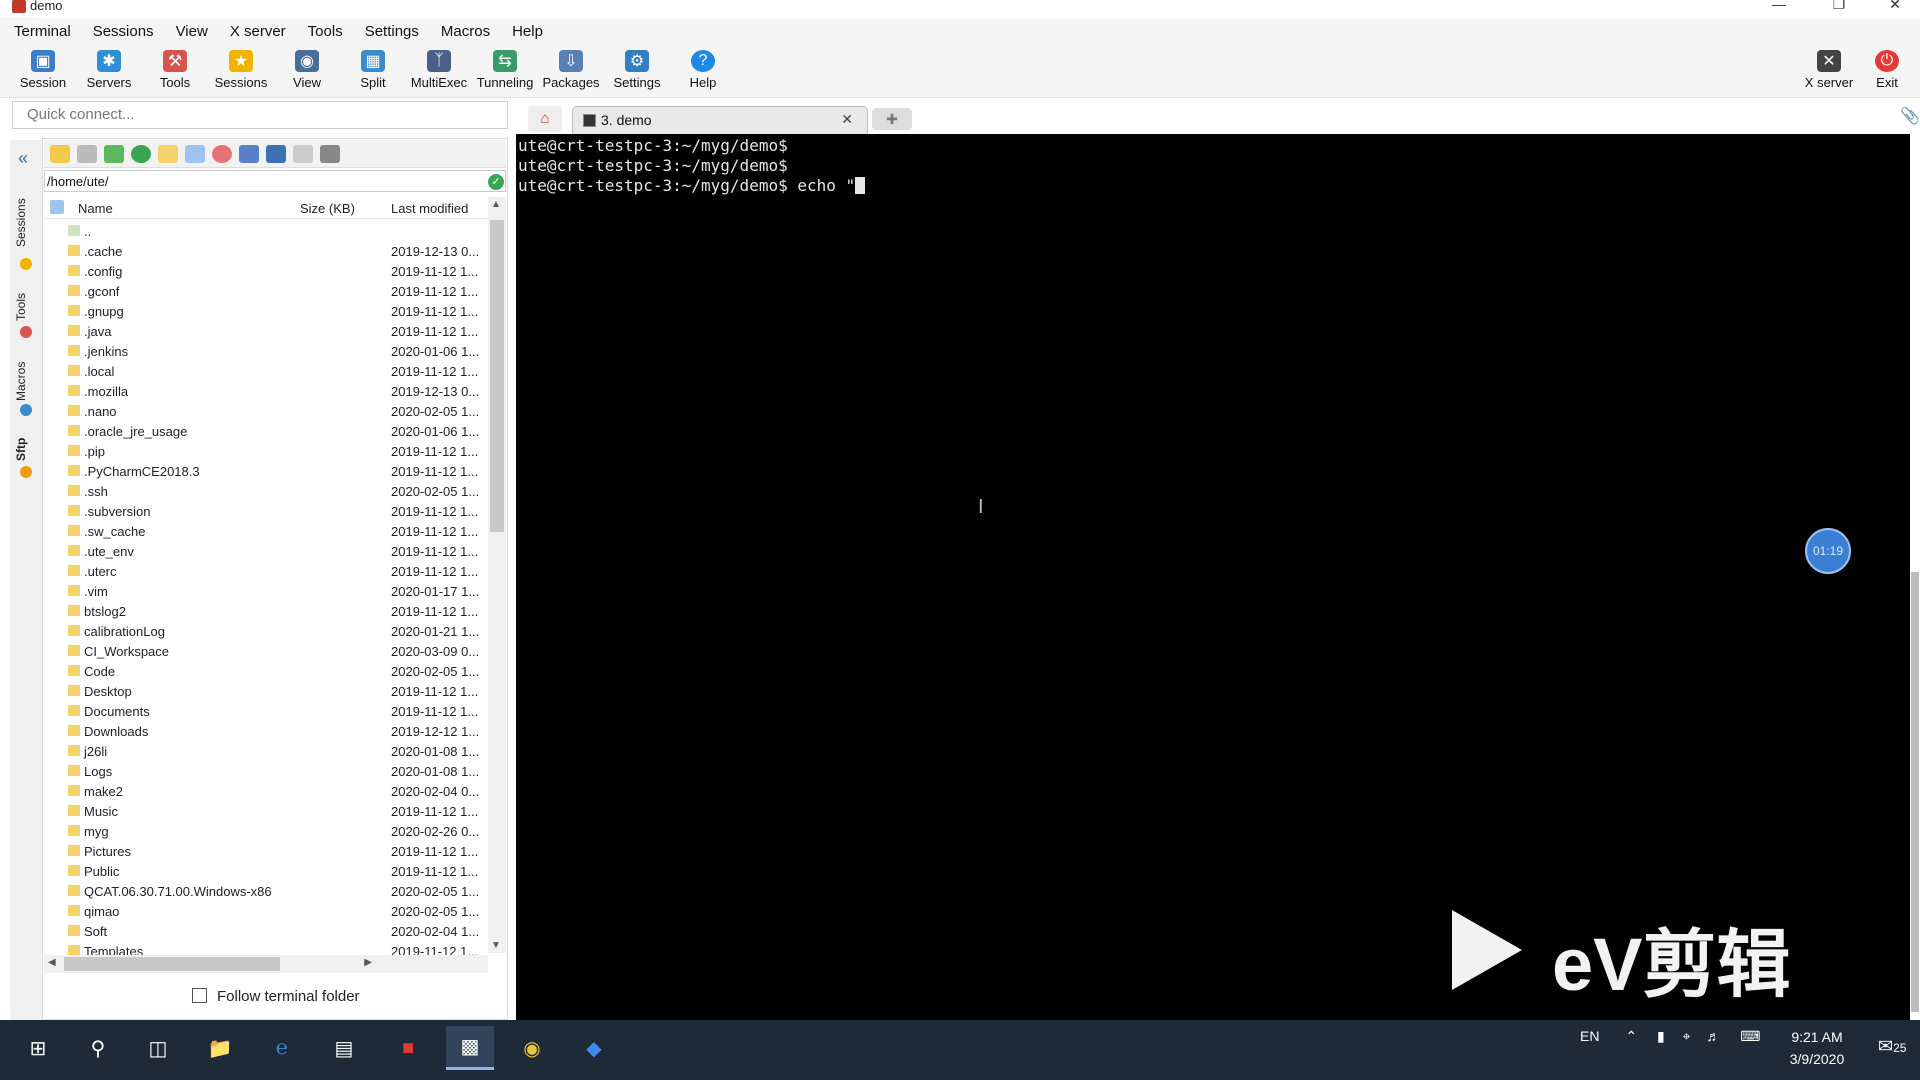 The image size is (1920, 1080). What do you see at coordinates (637, 72) in the screenshot?
I see `settings-button: ⚙ Settings` at bounding box center [637, 72].